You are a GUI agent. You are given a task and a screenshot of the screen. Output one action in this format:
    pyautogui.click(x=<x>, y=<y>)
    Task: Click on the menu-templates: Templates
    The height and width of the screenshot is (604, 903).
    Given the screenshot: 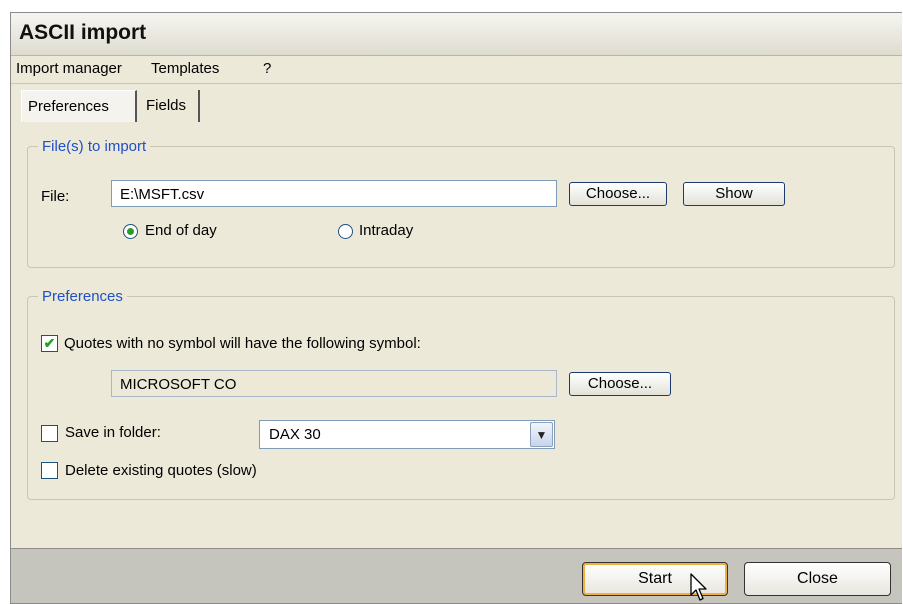 What is the action you would take?
    pyautogui.click(x=185, y=68)
    